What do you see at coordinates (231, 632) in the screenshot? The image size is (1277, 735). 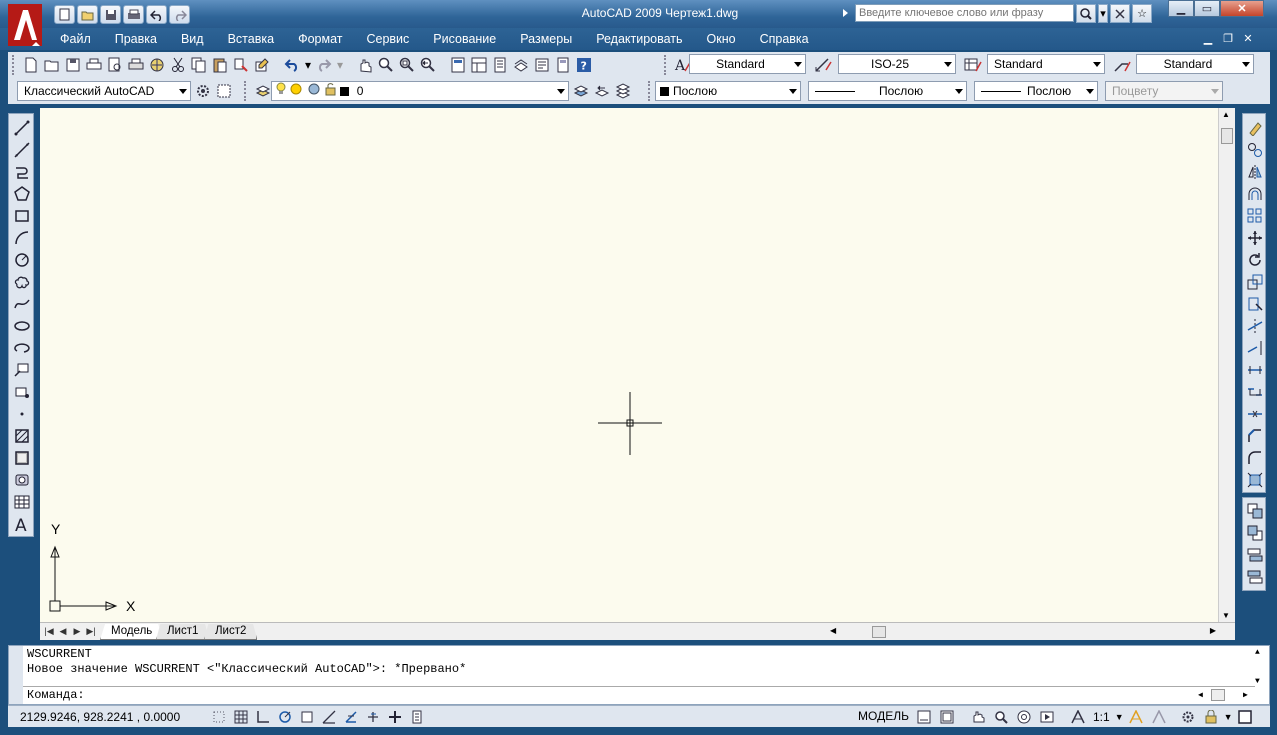 I see `tab-sheet2: Лист2` at bounding box center [231, 632].